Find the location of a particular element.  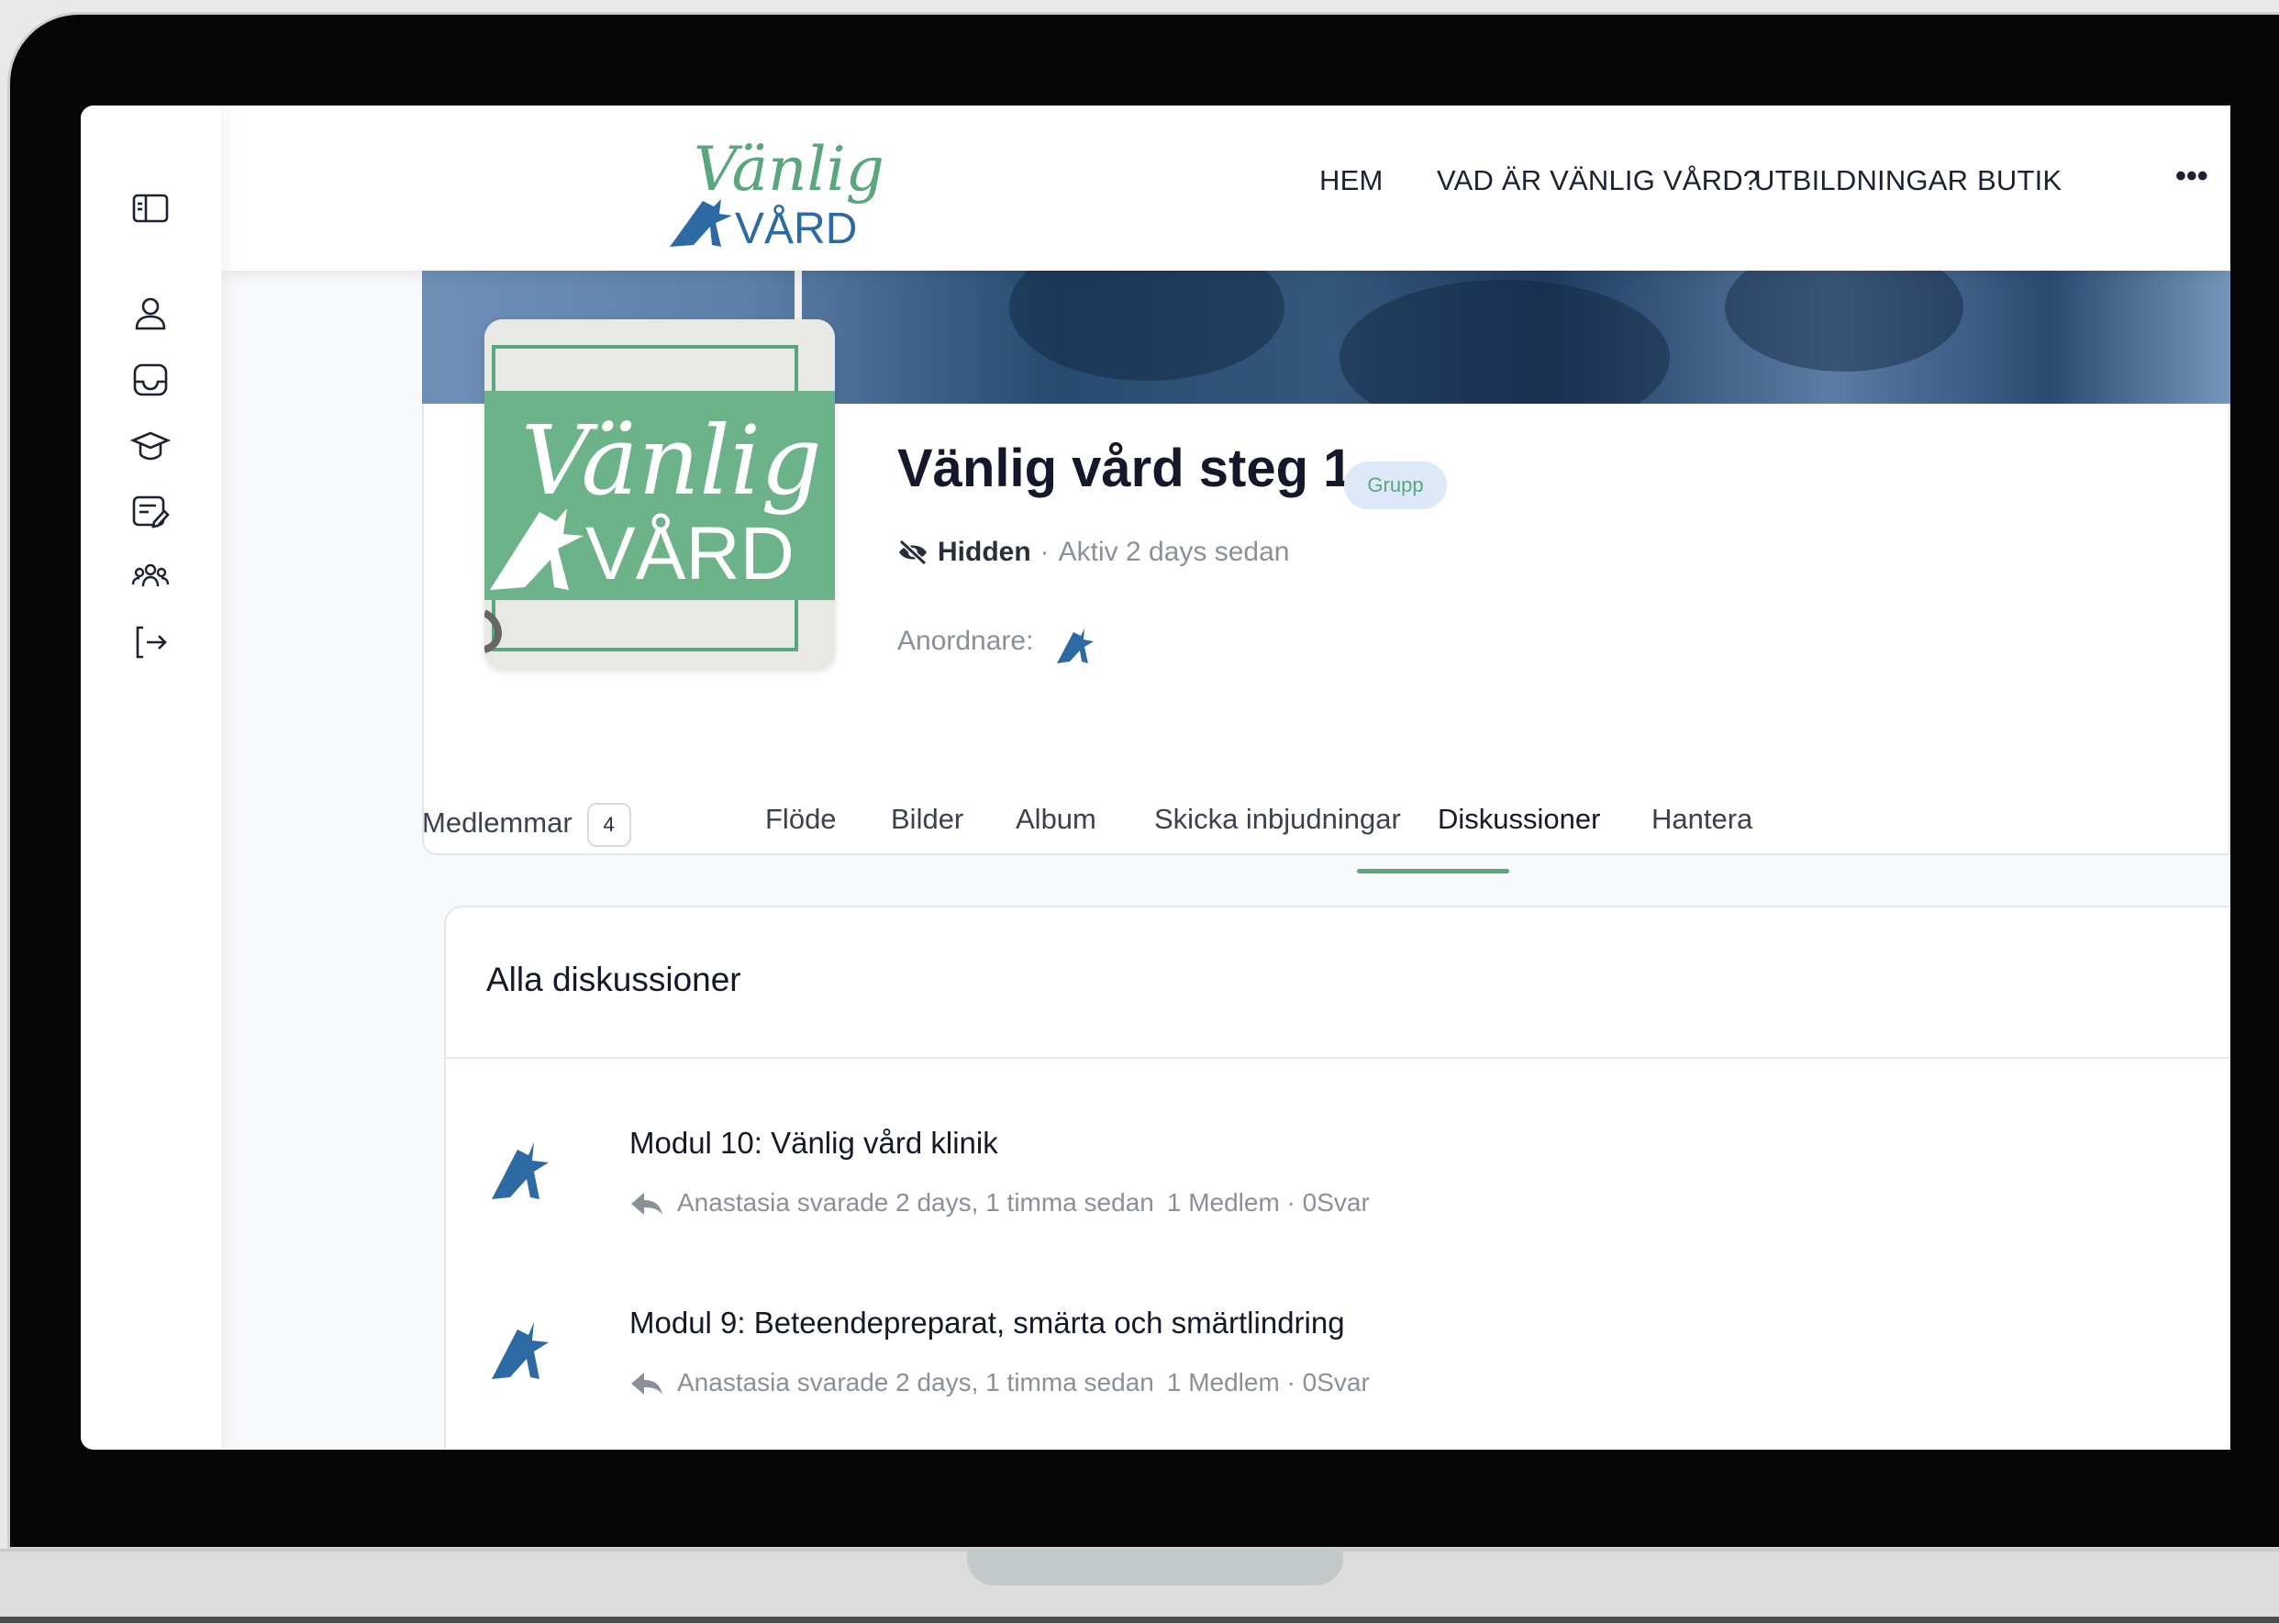

group-title: Vänlig vård steg 1 is located at coordinates (1125, 468).